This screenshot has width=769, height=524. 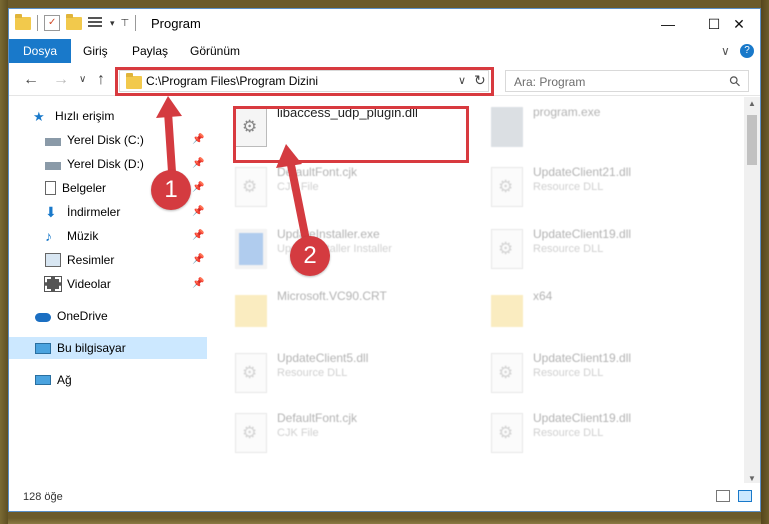 What do you see at coordinates (289, 156) in the screenshot?
I see `arrow-2-head` at bounding box center [289, 156].